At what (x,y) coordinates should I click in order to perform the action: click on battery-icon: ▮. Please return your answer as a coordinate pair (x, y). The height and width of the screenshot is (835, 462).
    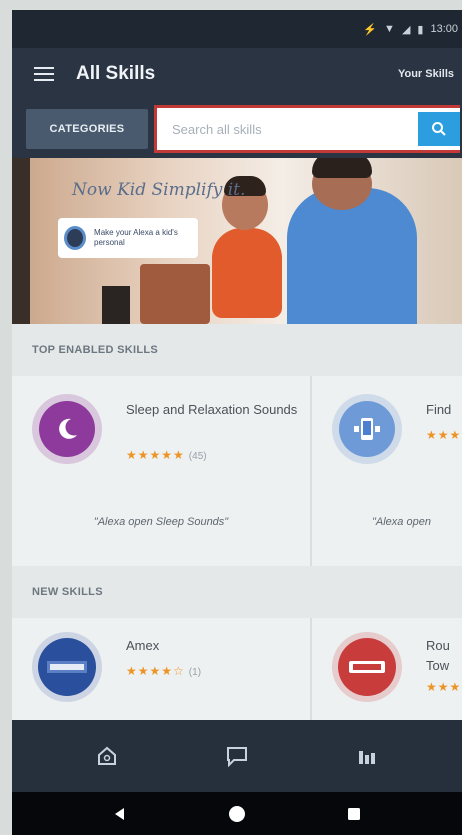
    Looking at the image, I should click on (420, 29).